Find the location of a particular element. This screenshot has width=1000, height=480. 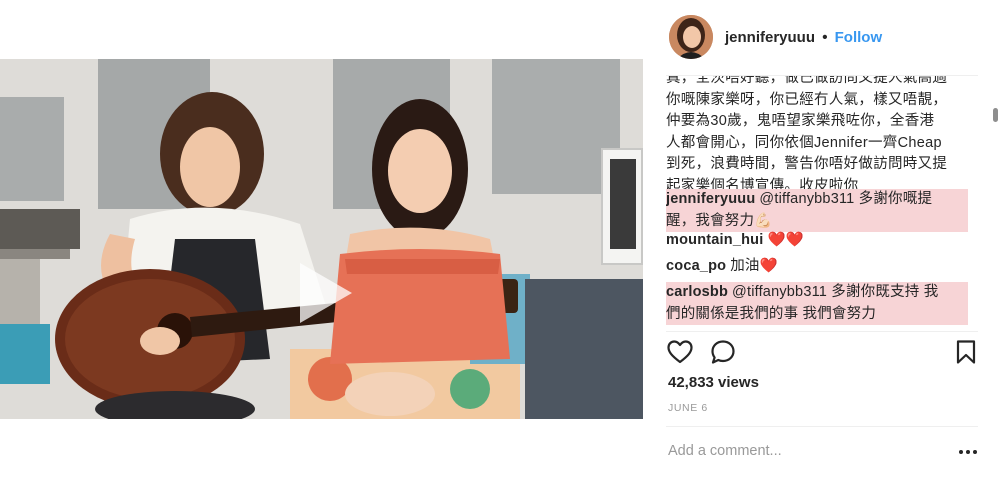

comment-text: 加油❤️ is located at coordinates (754, 266).